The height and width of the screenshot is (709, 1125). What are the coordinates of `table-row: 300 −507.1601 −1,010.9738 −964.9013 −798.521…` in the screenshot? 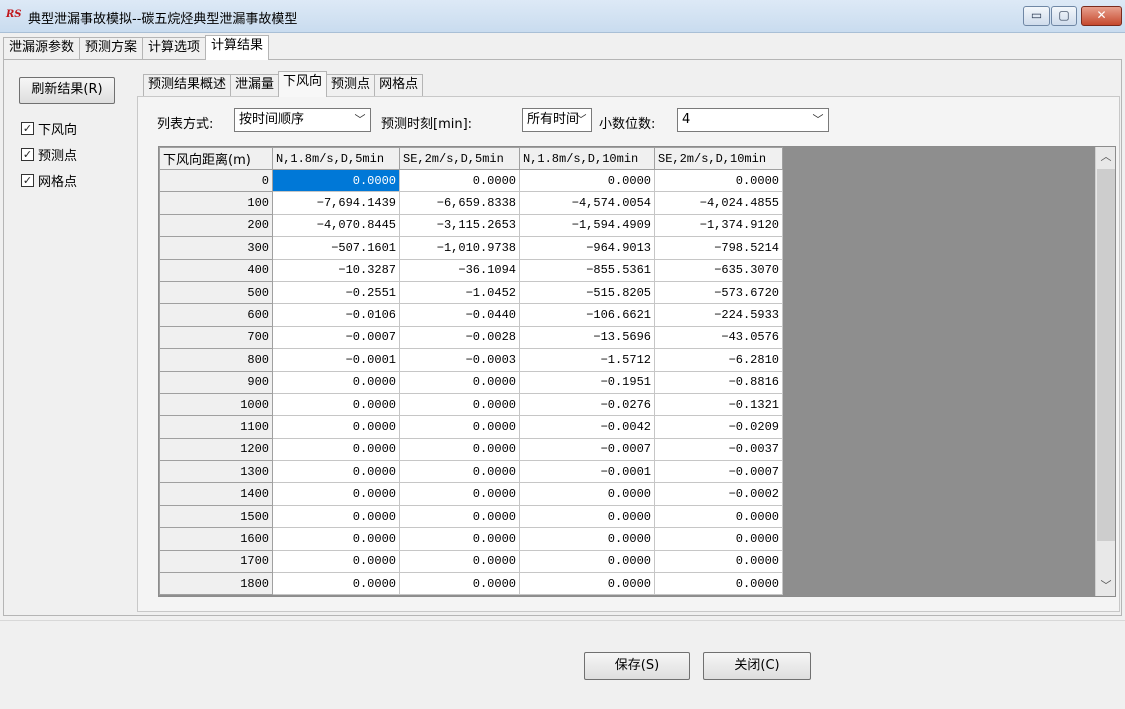 It's located at (471, 248).